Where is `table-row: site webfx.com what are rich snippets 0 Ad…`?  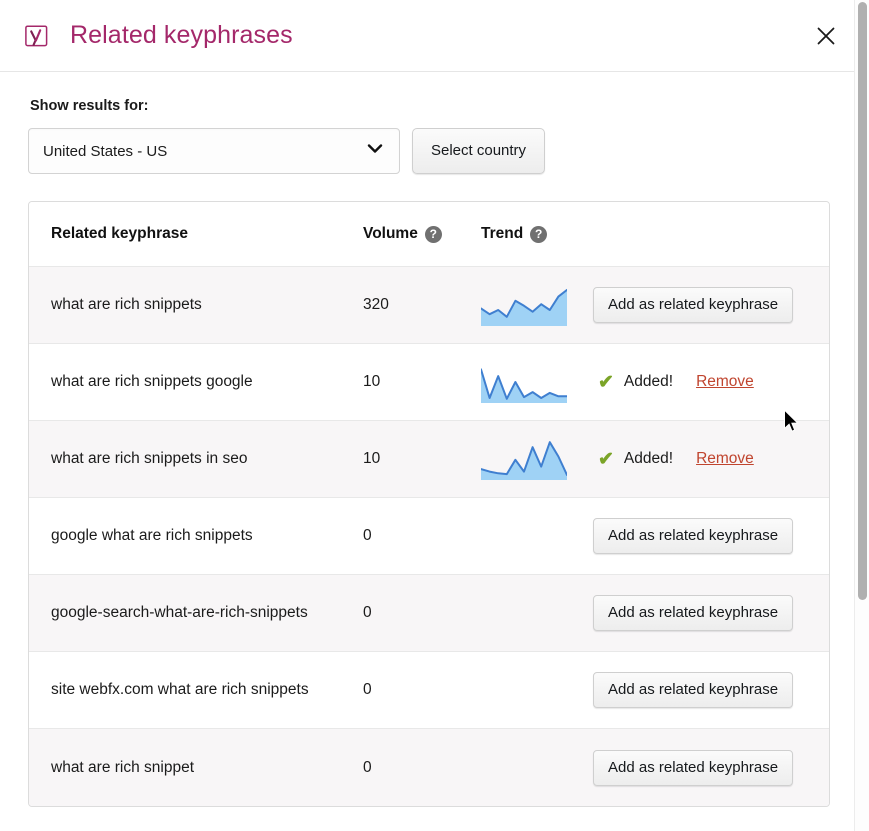
table-row: site webfx.com what are rich snippets 0 Ad… is located at coordinates (429, 690).